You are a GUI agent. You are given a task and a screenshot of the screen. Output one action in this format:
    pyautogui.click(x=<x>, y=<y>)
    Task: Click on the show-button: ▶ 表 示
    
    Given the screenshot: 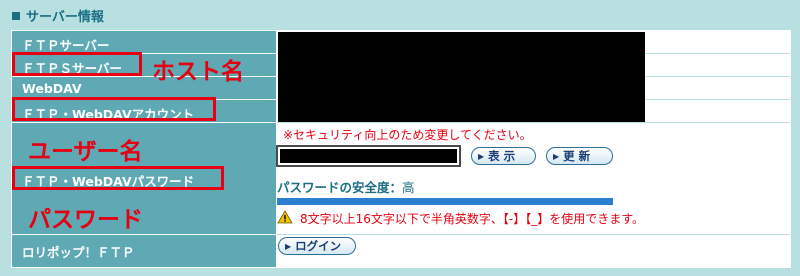 What is the action you would take?
    pyautogui.click(x=503, y=156)
    